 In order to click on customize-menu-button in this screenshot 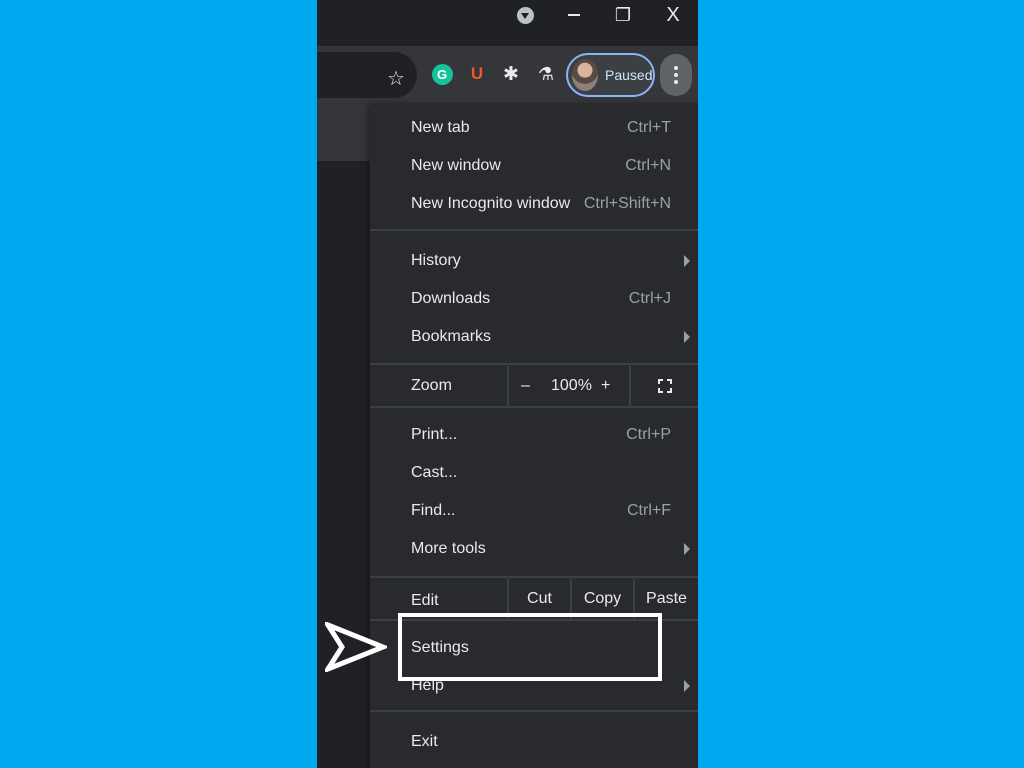, I will do `click(676, 75)`.